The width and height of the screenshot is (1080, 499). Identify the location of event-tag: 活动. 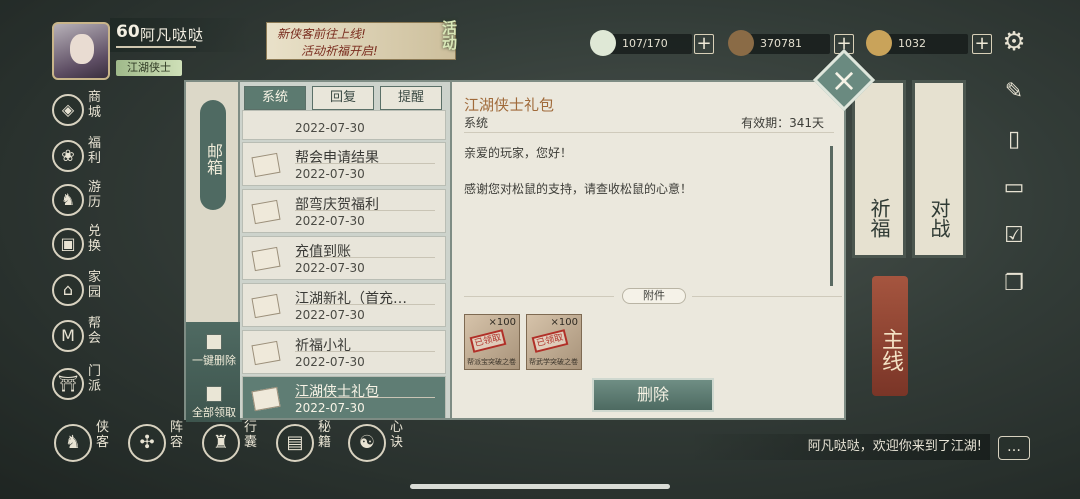
(442, 40).